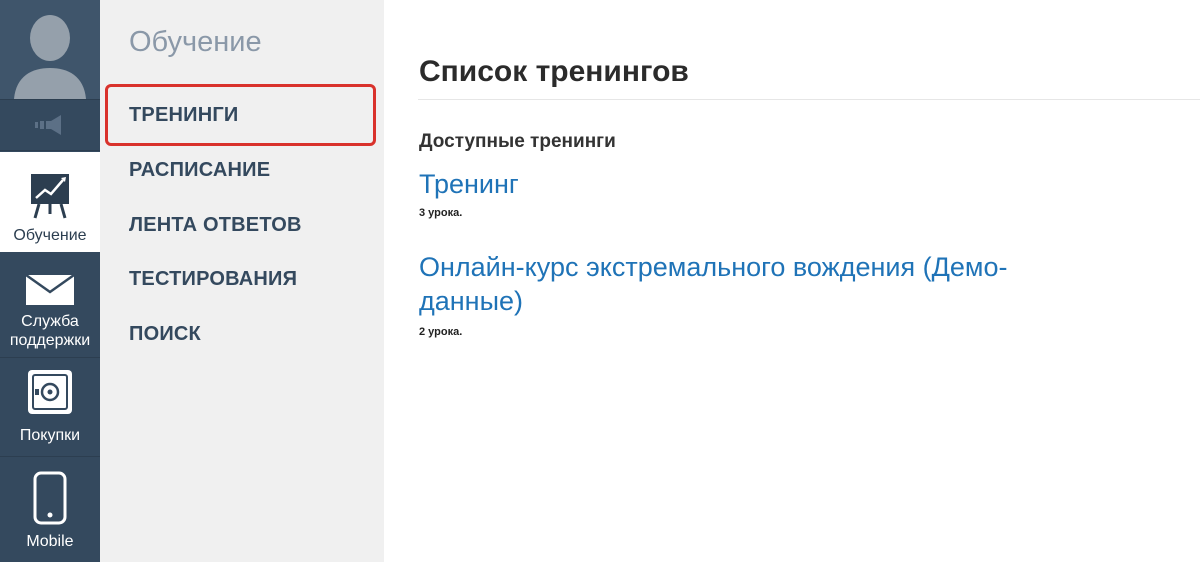  I want to click on lesson-count: 2 урока., so click(441, 332).